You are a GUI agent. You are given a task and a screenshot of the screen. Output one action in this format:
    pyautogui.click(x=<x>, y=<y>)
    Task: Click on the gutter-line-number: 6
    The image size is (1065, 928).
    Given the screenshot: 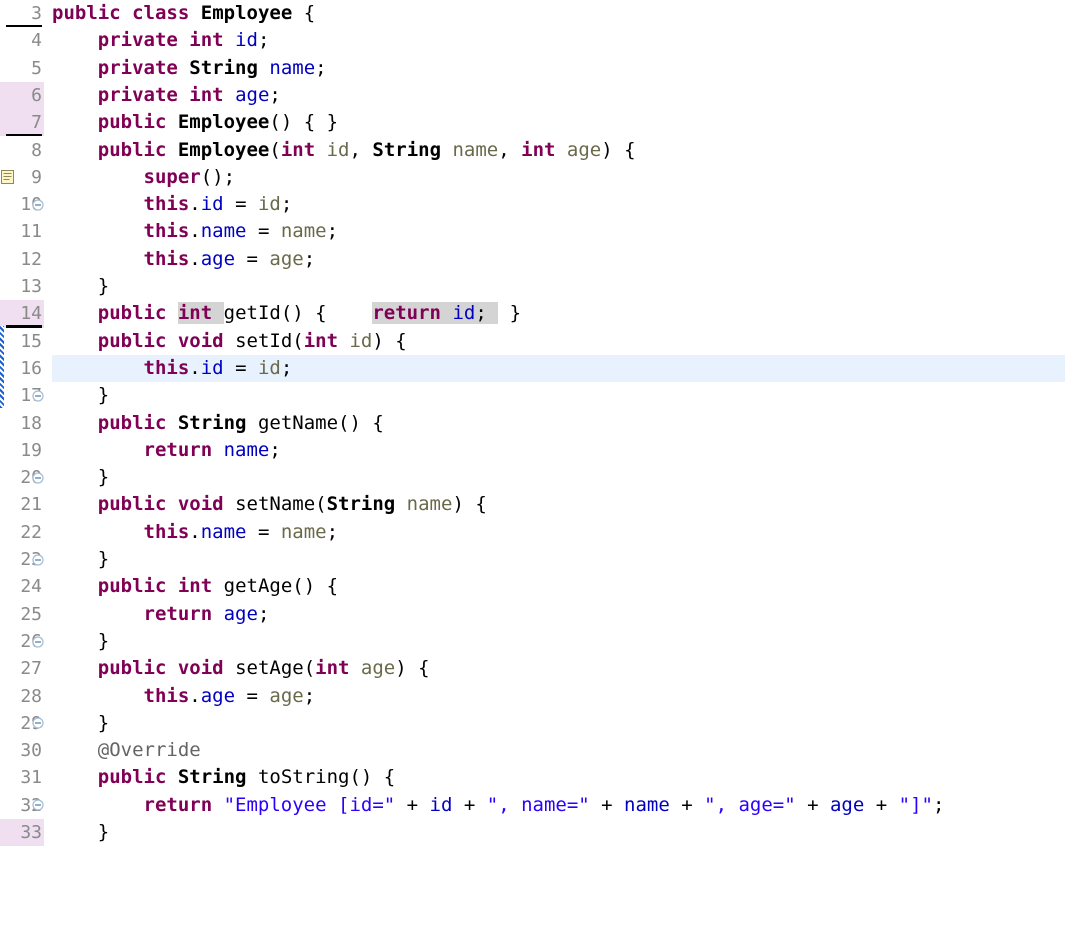 What is the action you would take?
    pyautogui.click(x=22, y=95)
    